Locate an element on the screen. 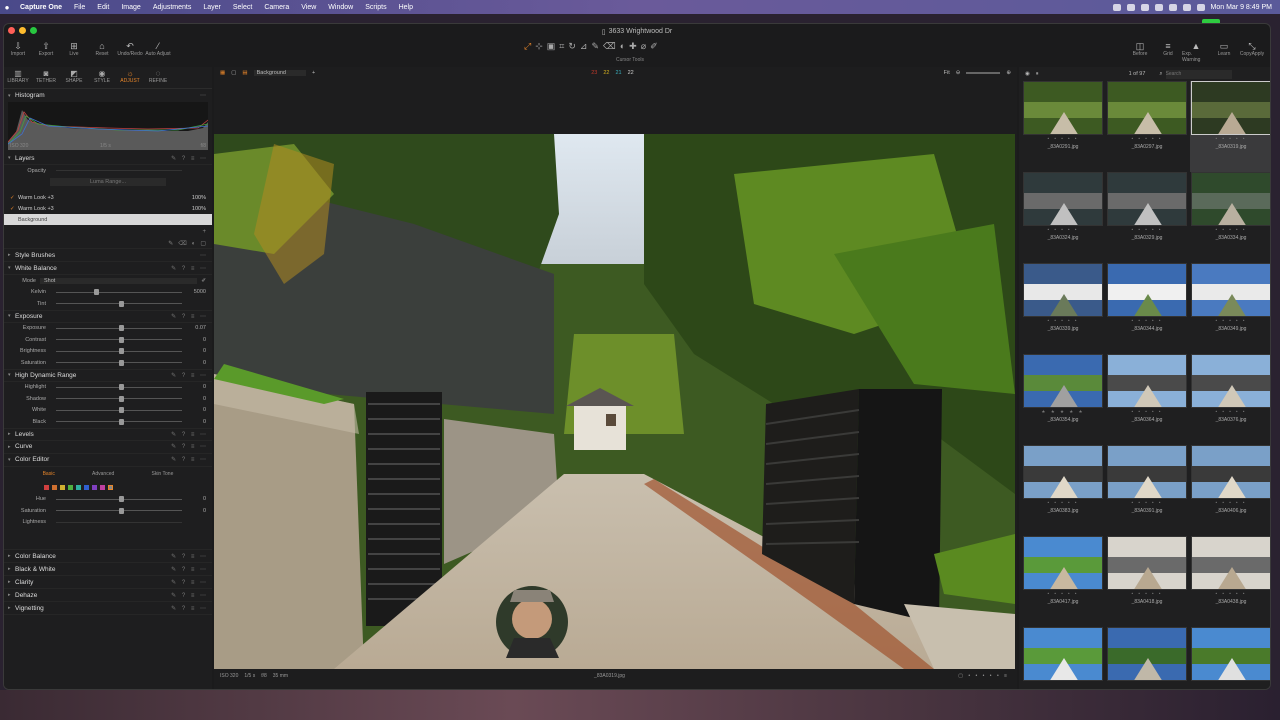 The image size is (1280, 720). brightness-slider is located at coordinates (119, 351).